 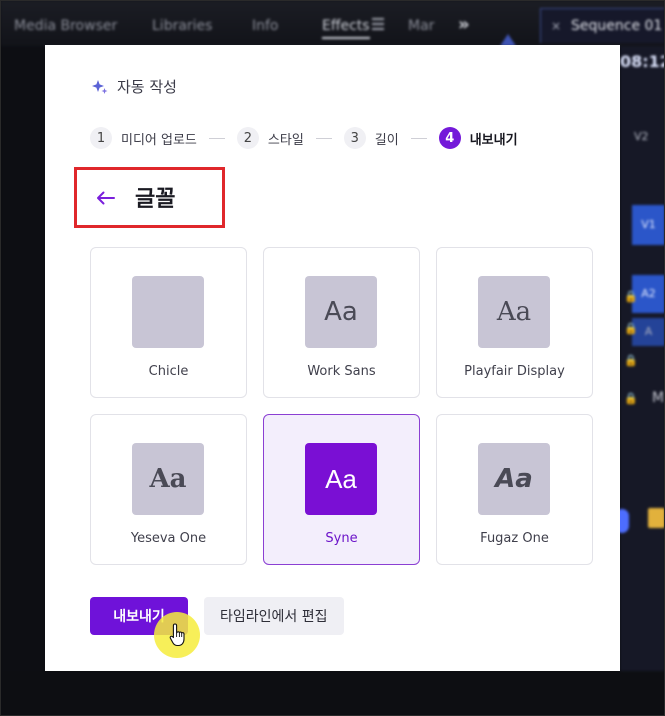 What do you see at coordinates (386, 140) in the screenshot?
I see `step-label: 길이` at bounding box center [386, 140].